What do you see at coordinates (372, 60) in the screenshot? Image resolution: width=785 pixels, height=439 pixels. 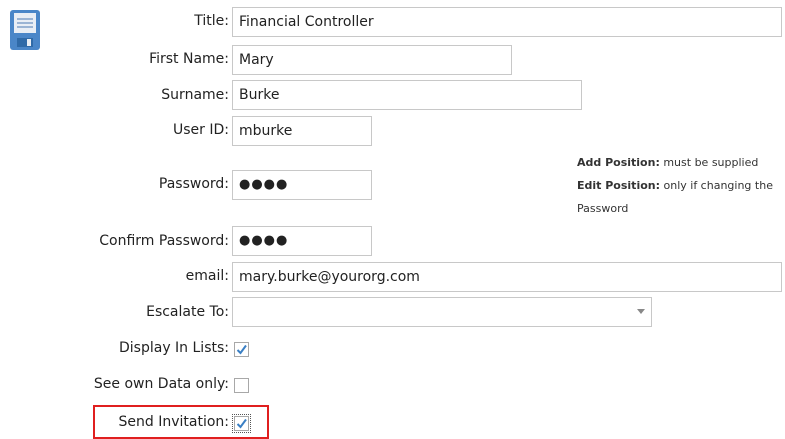 I see `first-name-input: Mary` at bounding box center [372, 60].